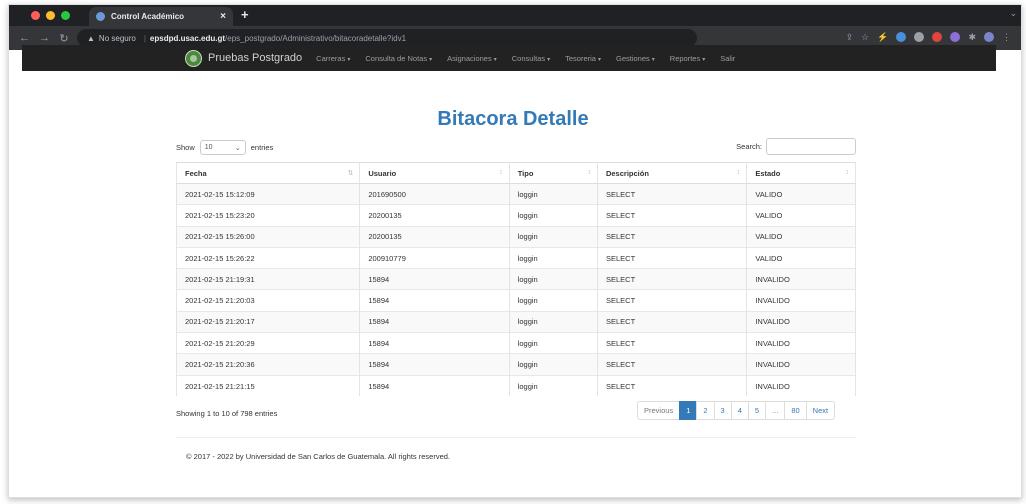 This screenshot has height=504, width=1026. I want to click on column-header-3: Descripción ↕, so click(672, 173).